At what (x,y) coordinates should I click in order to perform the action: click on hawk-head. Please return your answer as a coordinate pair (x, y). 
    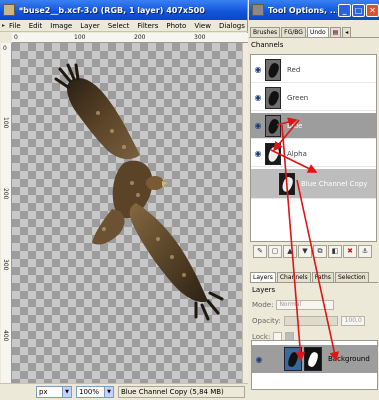
    Looking at the image, I should click on (155, 183).